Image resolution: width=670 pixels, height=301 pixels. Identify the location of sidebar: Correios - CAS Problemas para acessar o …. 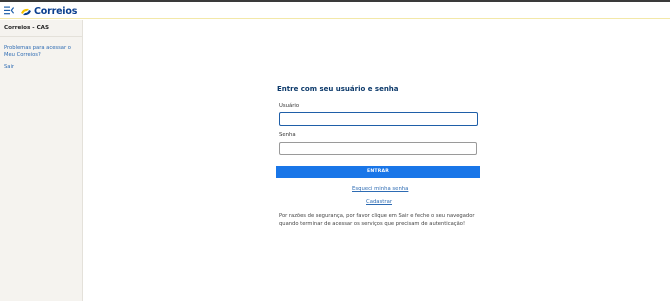
(41, 160).